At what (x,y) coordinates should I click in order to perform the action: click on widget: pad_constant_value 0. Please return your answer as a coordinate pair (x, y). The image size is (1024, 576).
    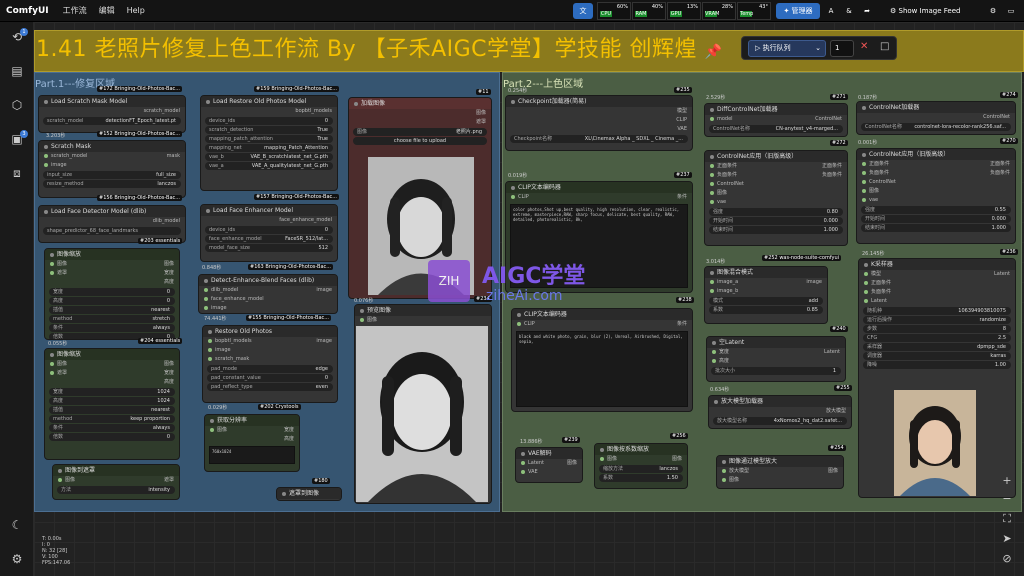
    Looking at the image, I should click on (270, 378).